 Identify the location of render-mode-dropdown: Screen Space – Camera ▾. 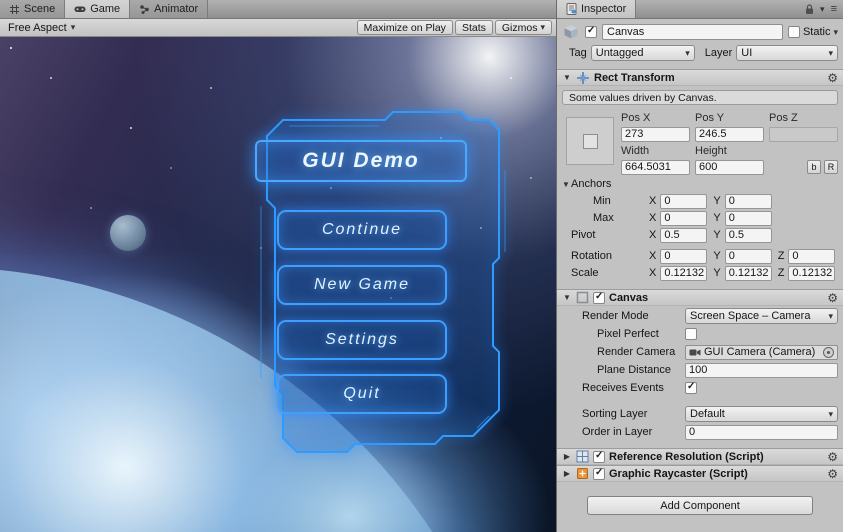
(761, 316).